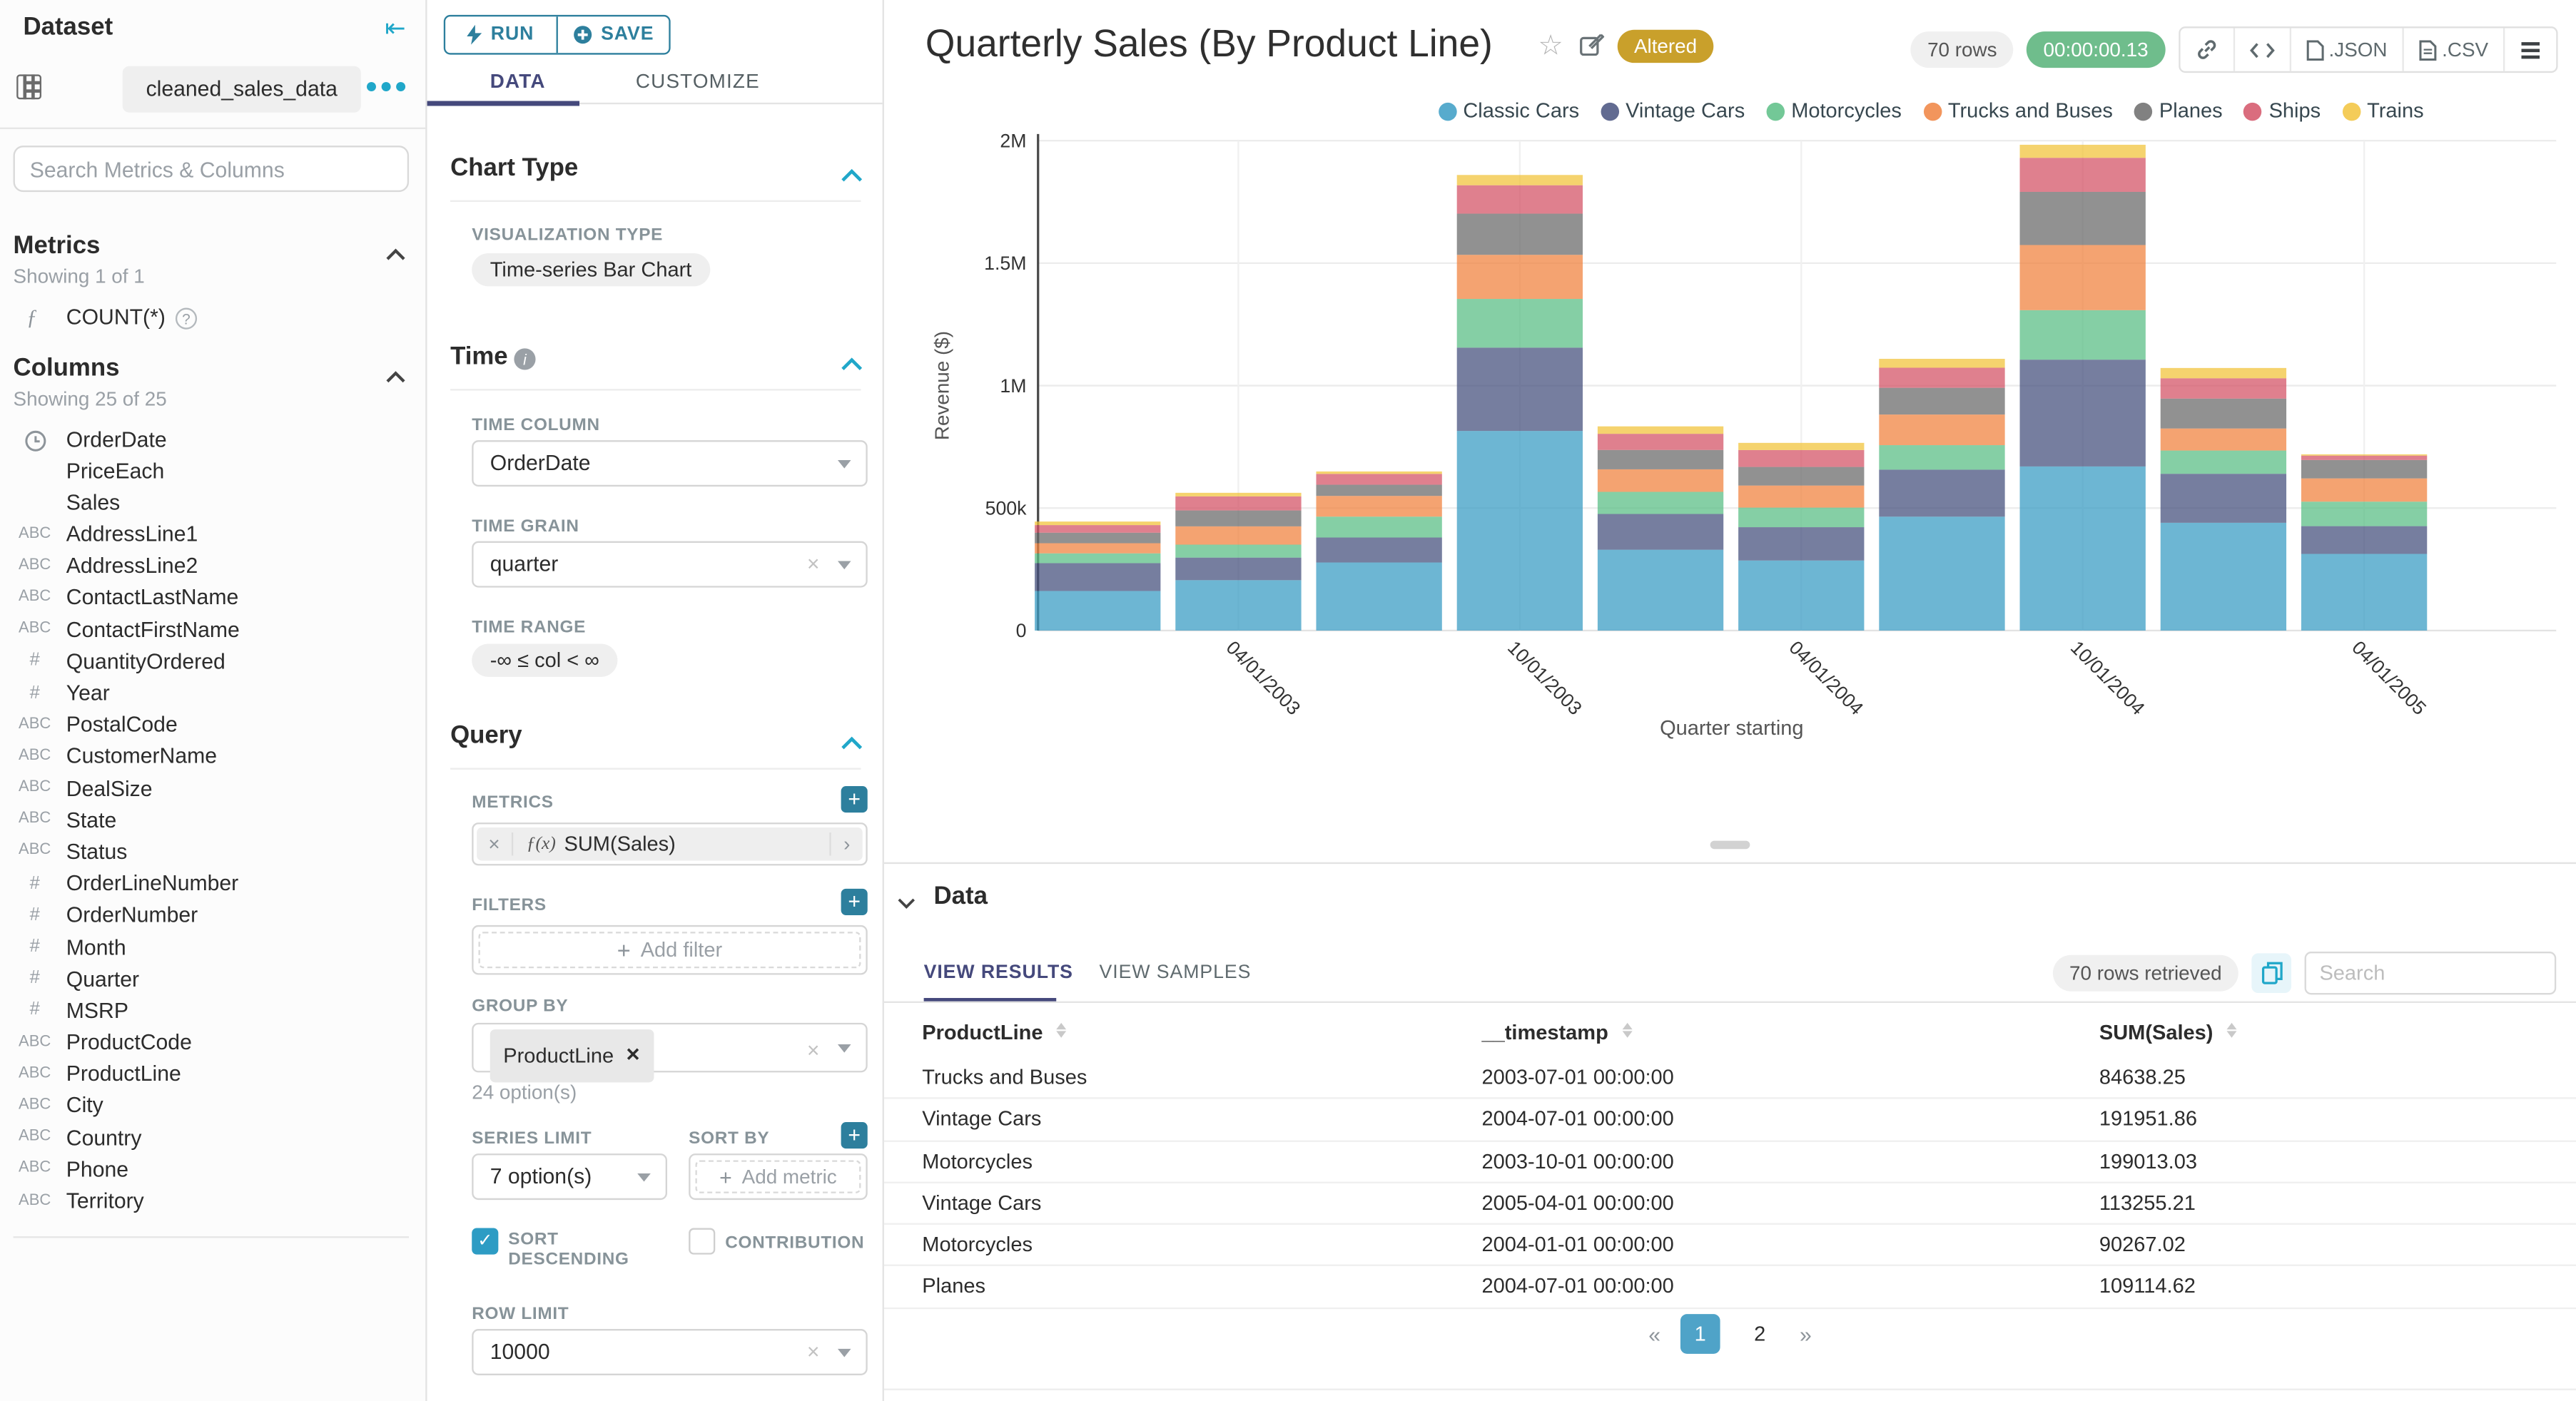 This screenshot has width=2576, height=1401. What do you see at coordinates (2223, 576) in the screenshot?
I see `bar-segment-Classic Cars-2005-01-01` at bounding box center [2223, 576].